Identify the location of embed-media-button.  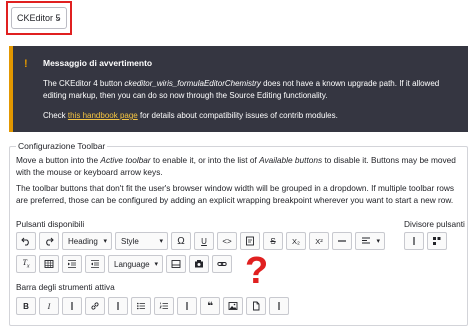
(199, 264).